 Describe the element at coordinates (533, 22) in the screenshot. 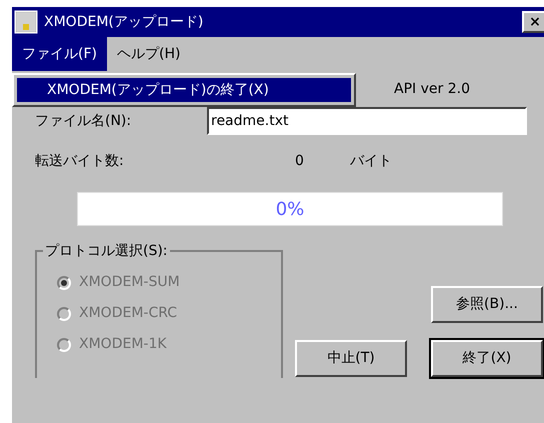

I see `close-button: ×` at that location.